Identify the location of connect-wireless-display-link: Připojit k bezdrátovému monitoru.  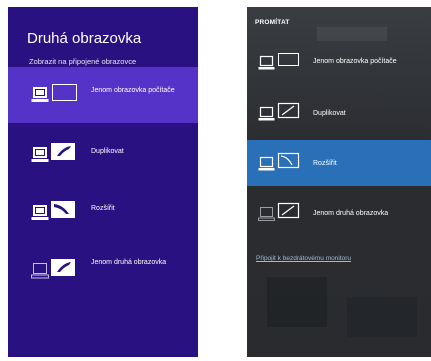
(303, 258).